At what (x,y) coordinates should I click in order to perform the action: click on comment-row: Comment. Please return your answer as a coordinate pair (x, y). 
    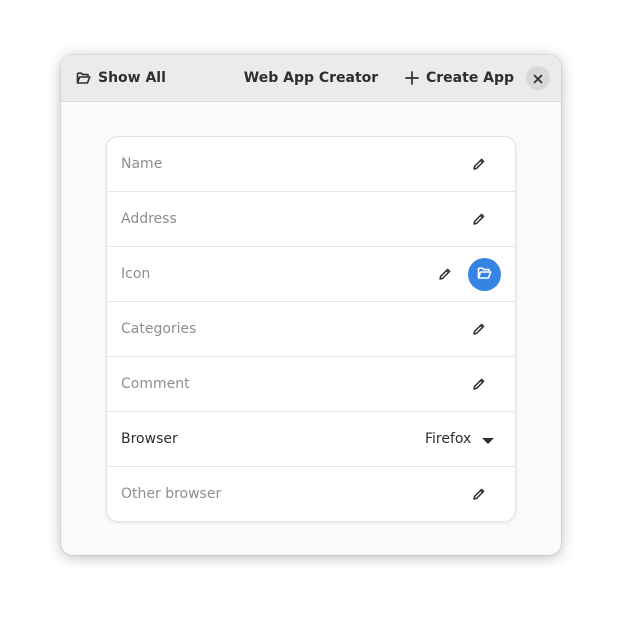
    Looking at the image, I should click on (311, 384).